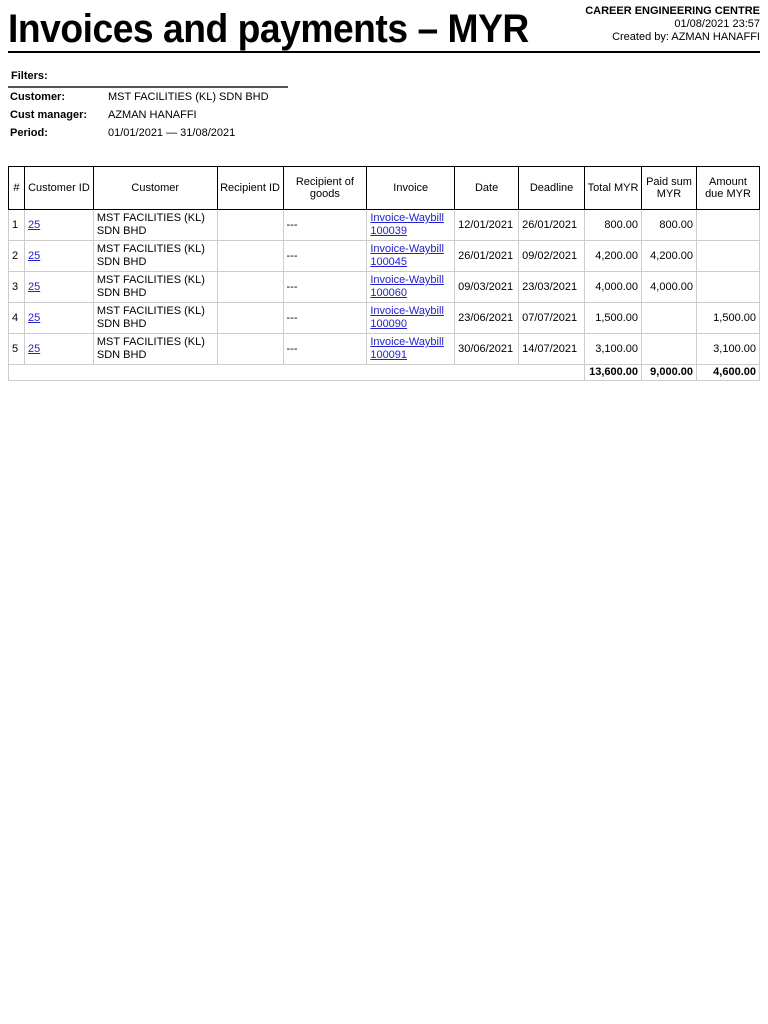  Describe the element at coordinates (669, 256) in the screenshot. I see `paid-sum: 4,200.00` at that location.